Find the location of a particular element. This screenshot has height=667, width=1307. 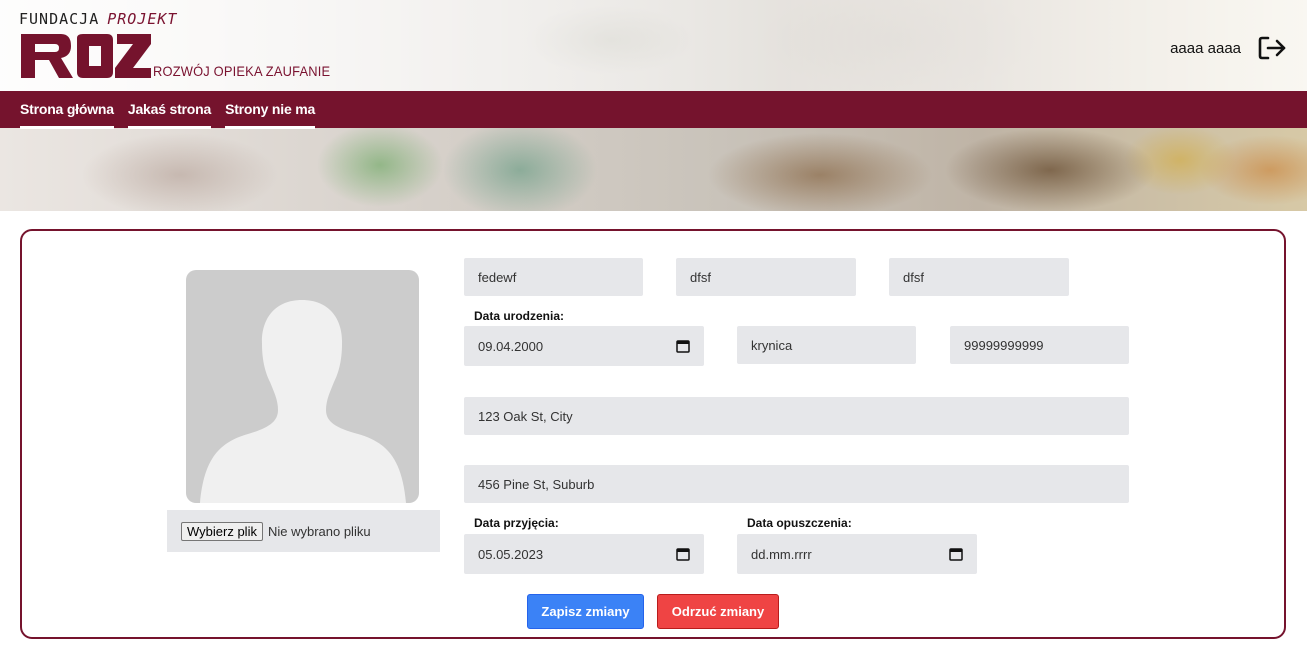

first-name-field: fedewf is located at coordinates (553, 277).